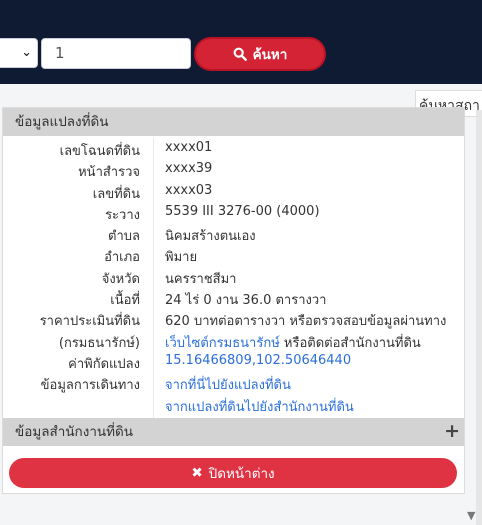 The image size is (482, 525). I want to click on row-value: xxxx39, so click(189, 169).